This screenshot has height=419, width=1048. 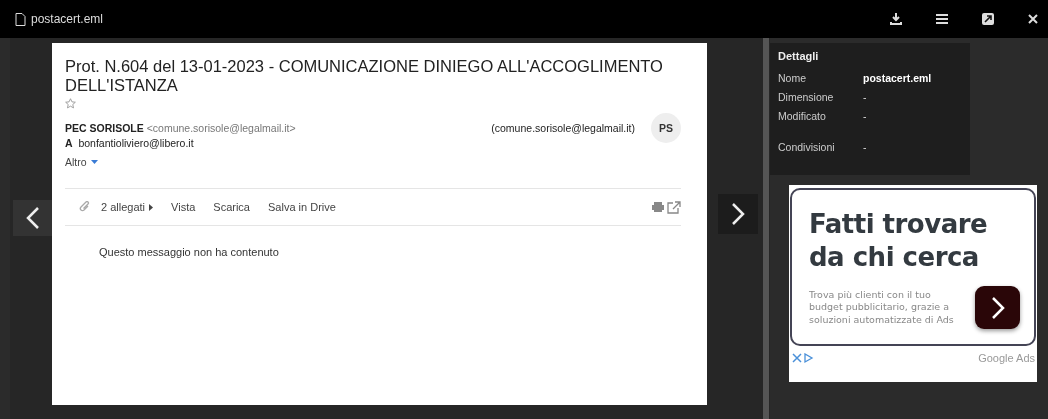 I want to click on paperclip-icon, so click(x=85, y=207).